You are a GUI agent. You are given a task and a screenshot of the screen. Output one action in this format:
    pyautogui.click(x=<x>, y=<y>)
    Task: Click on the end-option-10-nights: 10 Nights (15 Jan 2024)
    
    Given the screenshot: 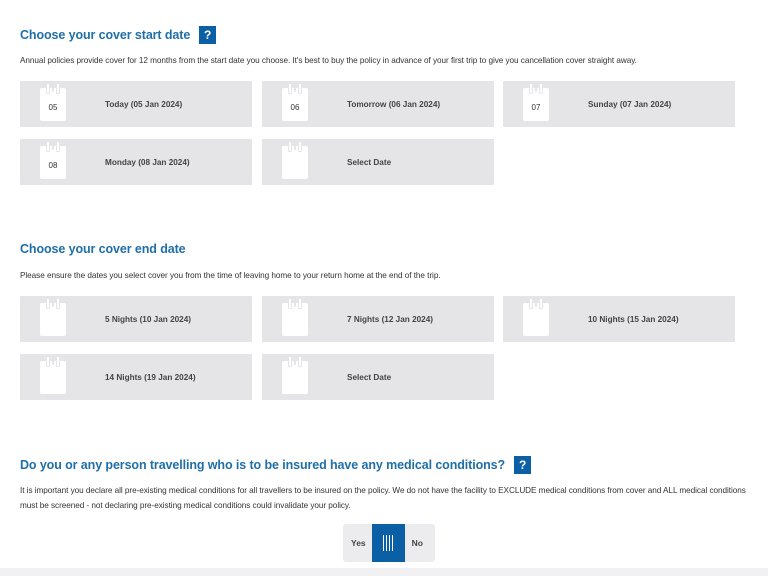 What is the action you would take?
    pyautogui.click(x=619, y=319)
    